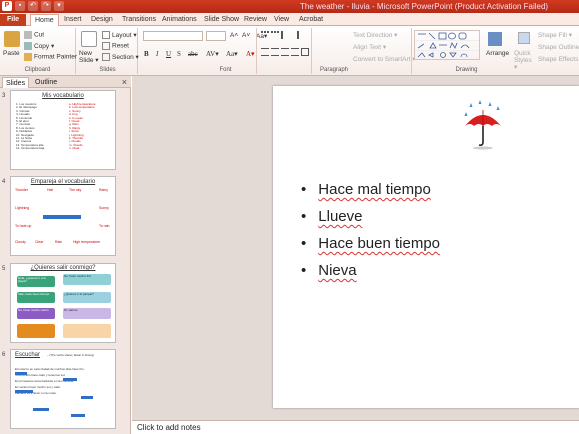 The width and height of the screenshot is (579, 434). I want to click on align-buttons, so click(286, 52).